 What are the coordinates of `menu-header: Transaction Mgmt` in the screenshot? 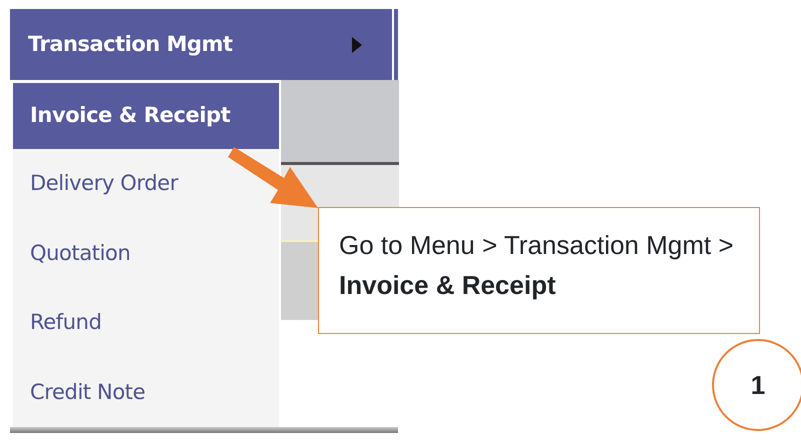 It's located at (201, 44).